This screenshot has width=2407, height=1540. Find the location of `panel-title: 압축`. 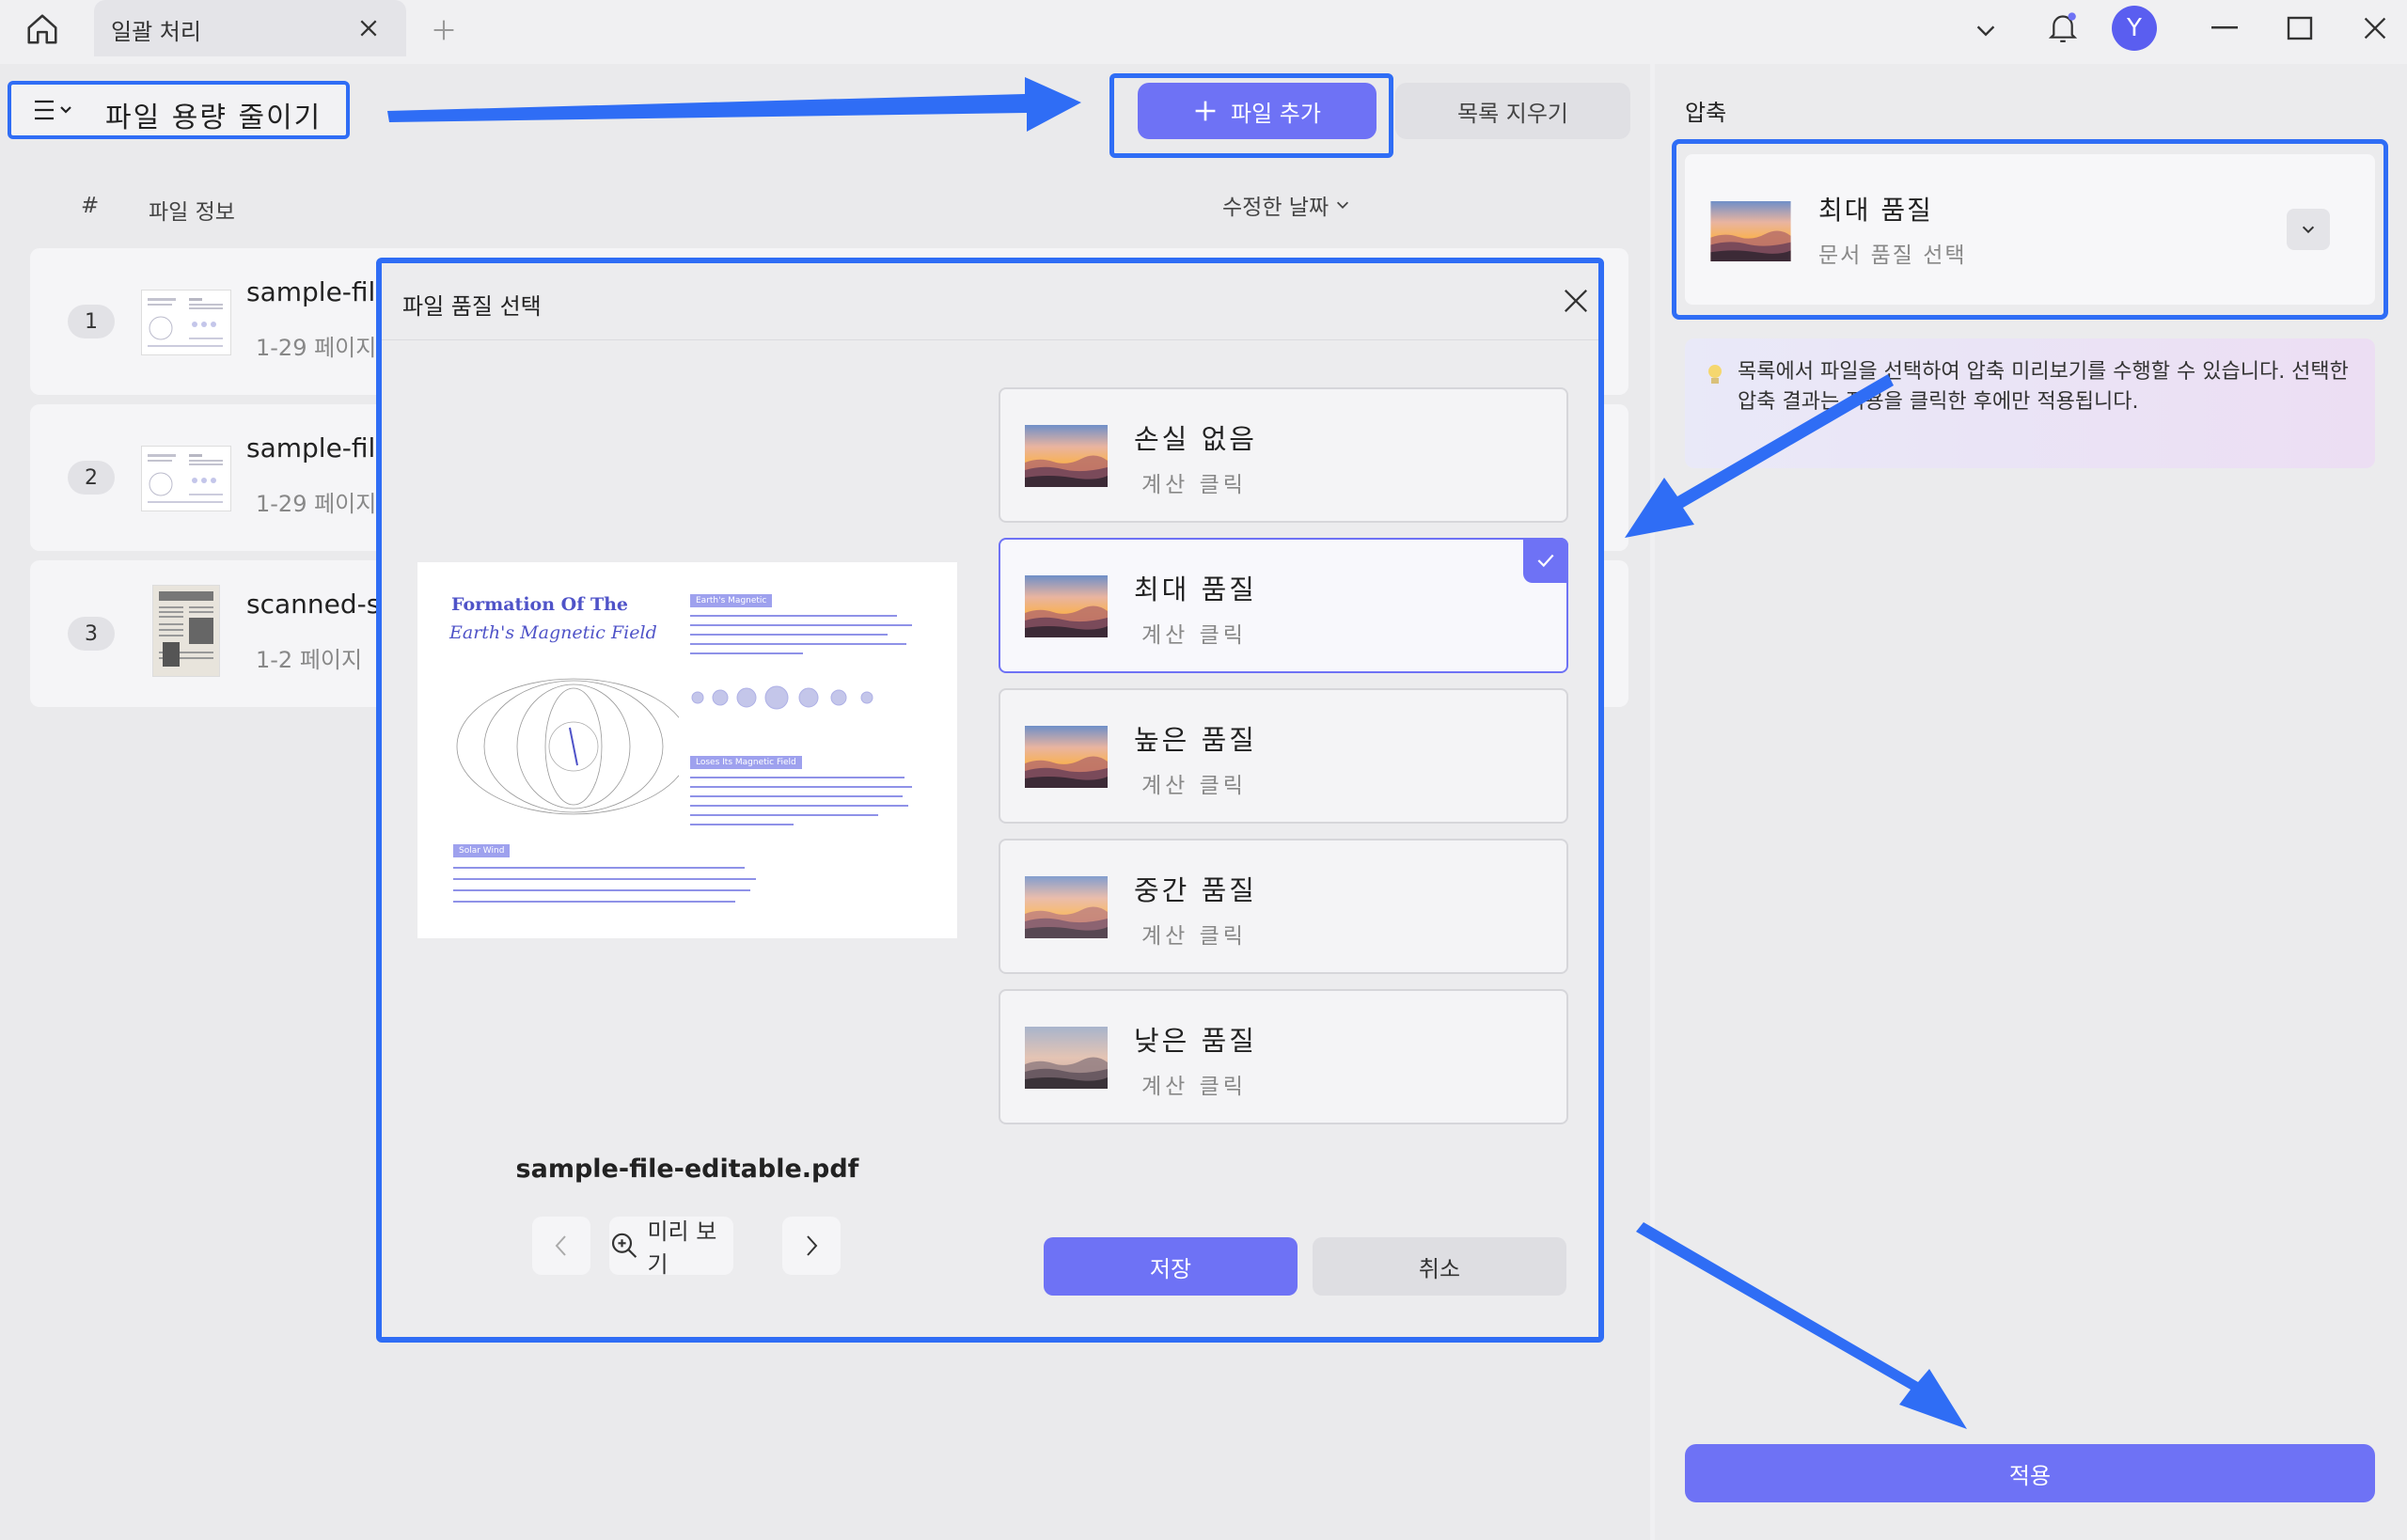

panel-title: 압축 is located at coordinates (1706, 113).